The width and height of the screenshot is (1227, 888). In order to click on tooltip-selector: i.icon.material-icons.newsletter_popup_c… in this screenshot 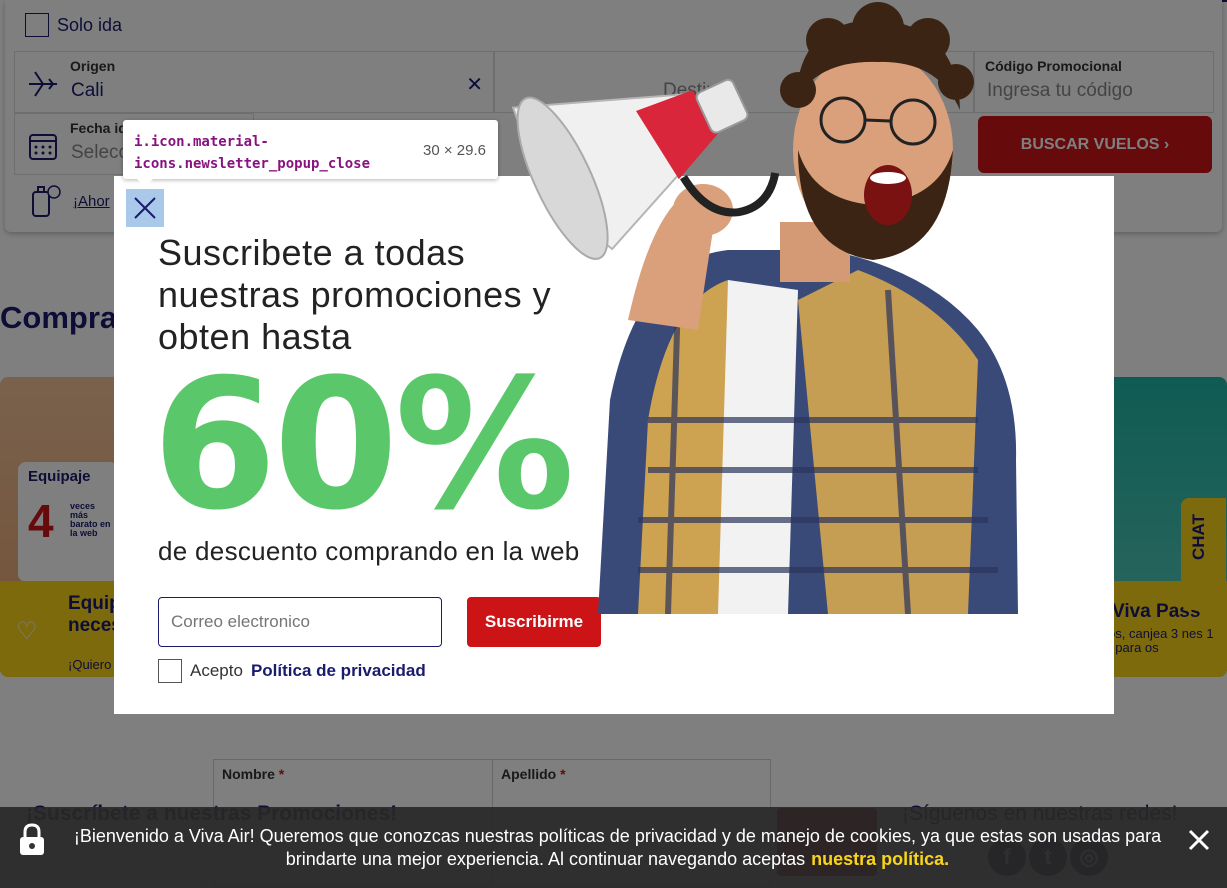, I will do `click(252, 153)`.